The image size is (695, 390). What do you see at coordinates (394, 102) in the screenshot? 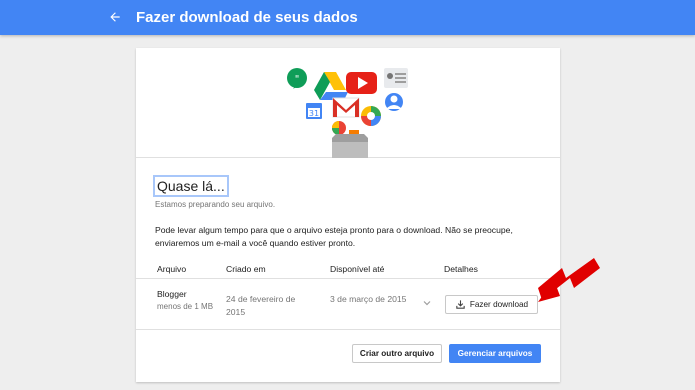
I see `profile-icon` at bounding box center [394, 102].